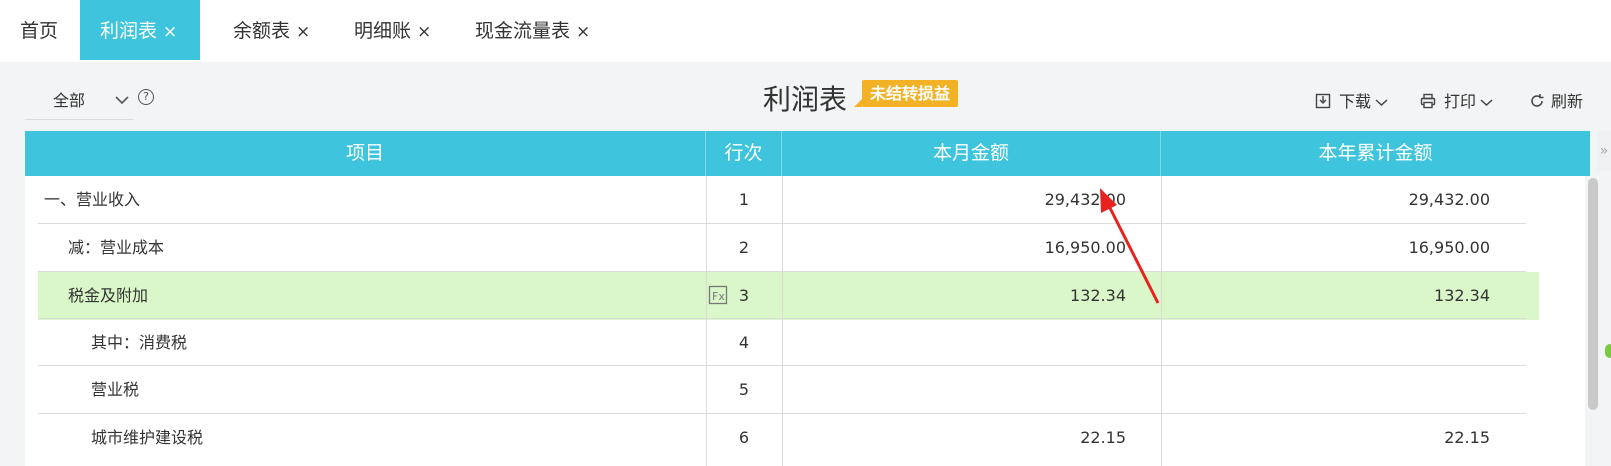 The width and height of the screenshot is (1611, 466). Describe the element at coordinates (1608, 351) in the screenshot. I see `status-dot` at that location.